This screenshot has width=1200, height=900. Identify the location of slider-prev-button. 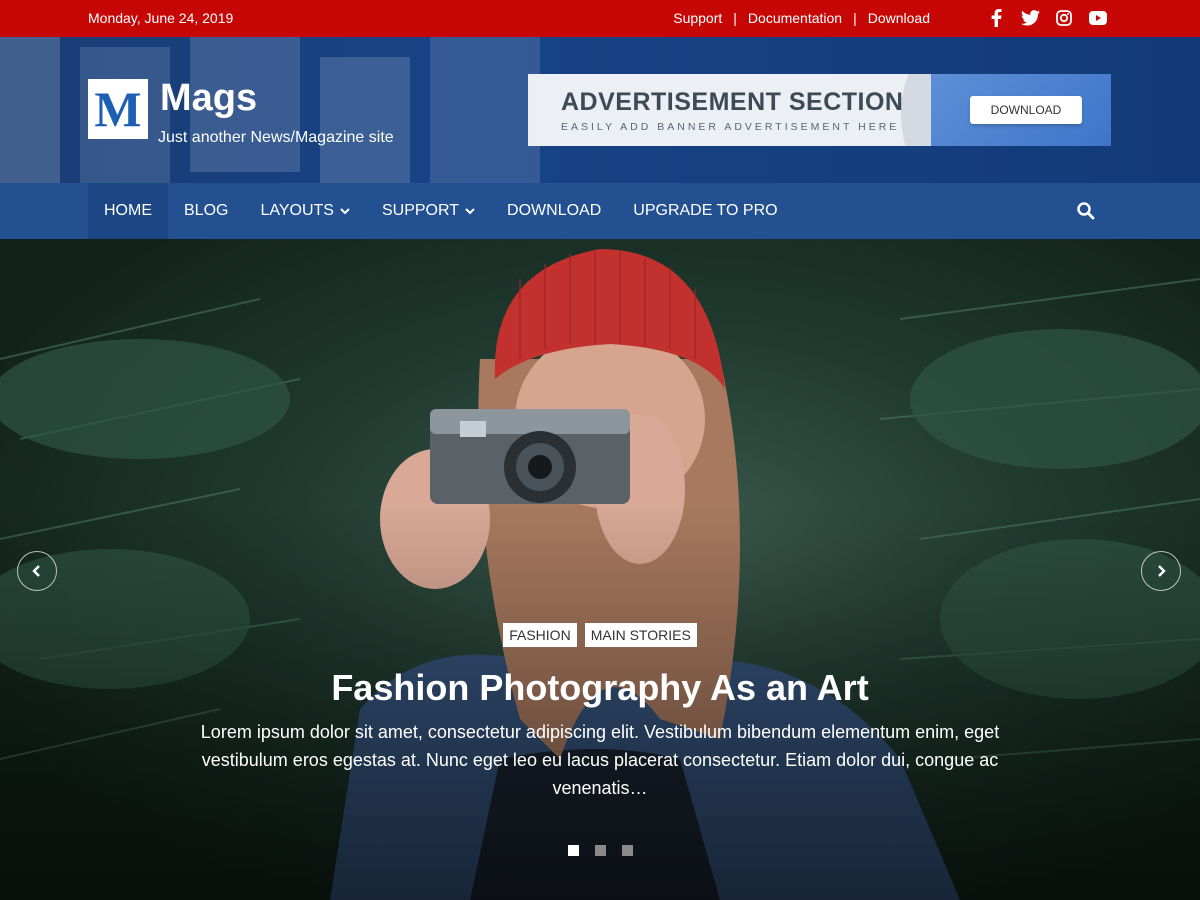
(37, 571).